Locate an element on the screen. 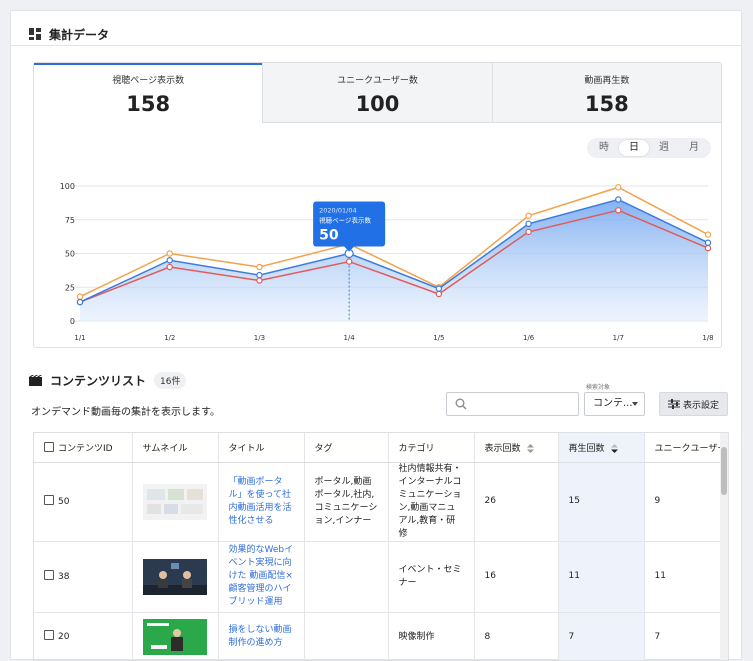  table-row: 20 損をしない動画制作の進め方 映像制作 8 7 7 is located at coordinates (379, 636).